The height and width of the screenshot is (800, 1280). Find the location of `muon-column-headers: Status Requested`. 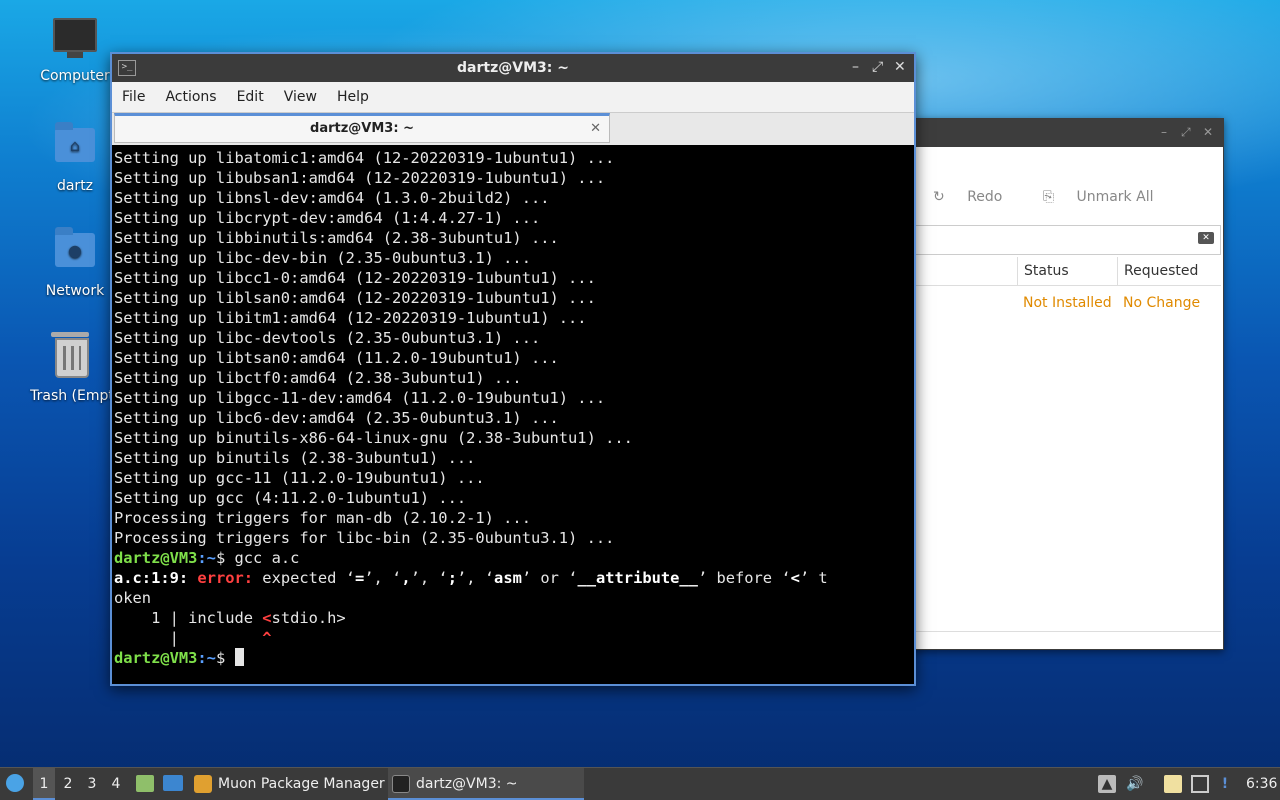

muon-column-headers: Status Requested is located at coordinates (1067, 271).